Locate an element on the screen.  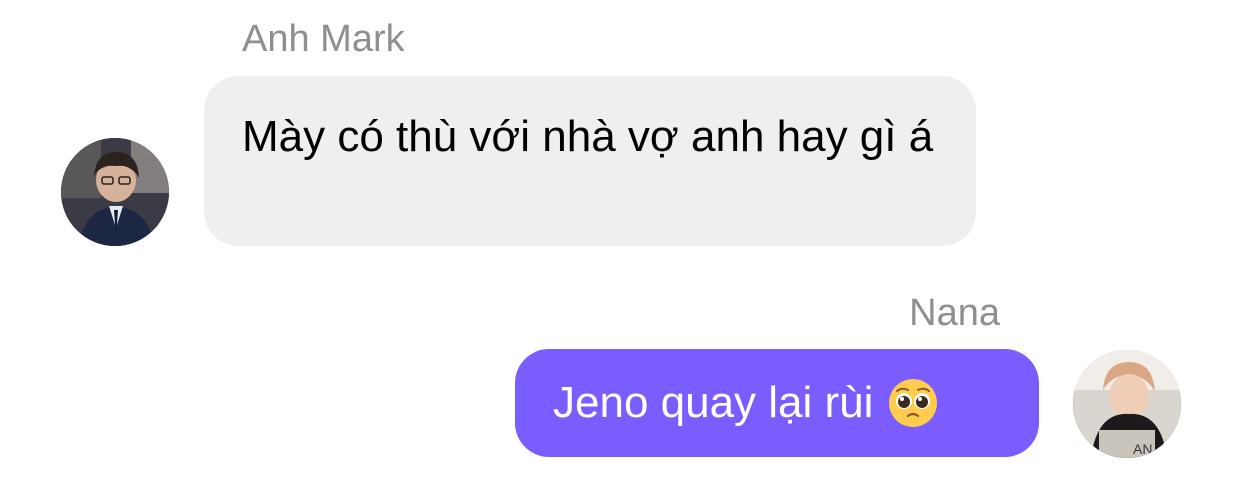
sender-name-nana: Nana is located at coordinates (954, 313).